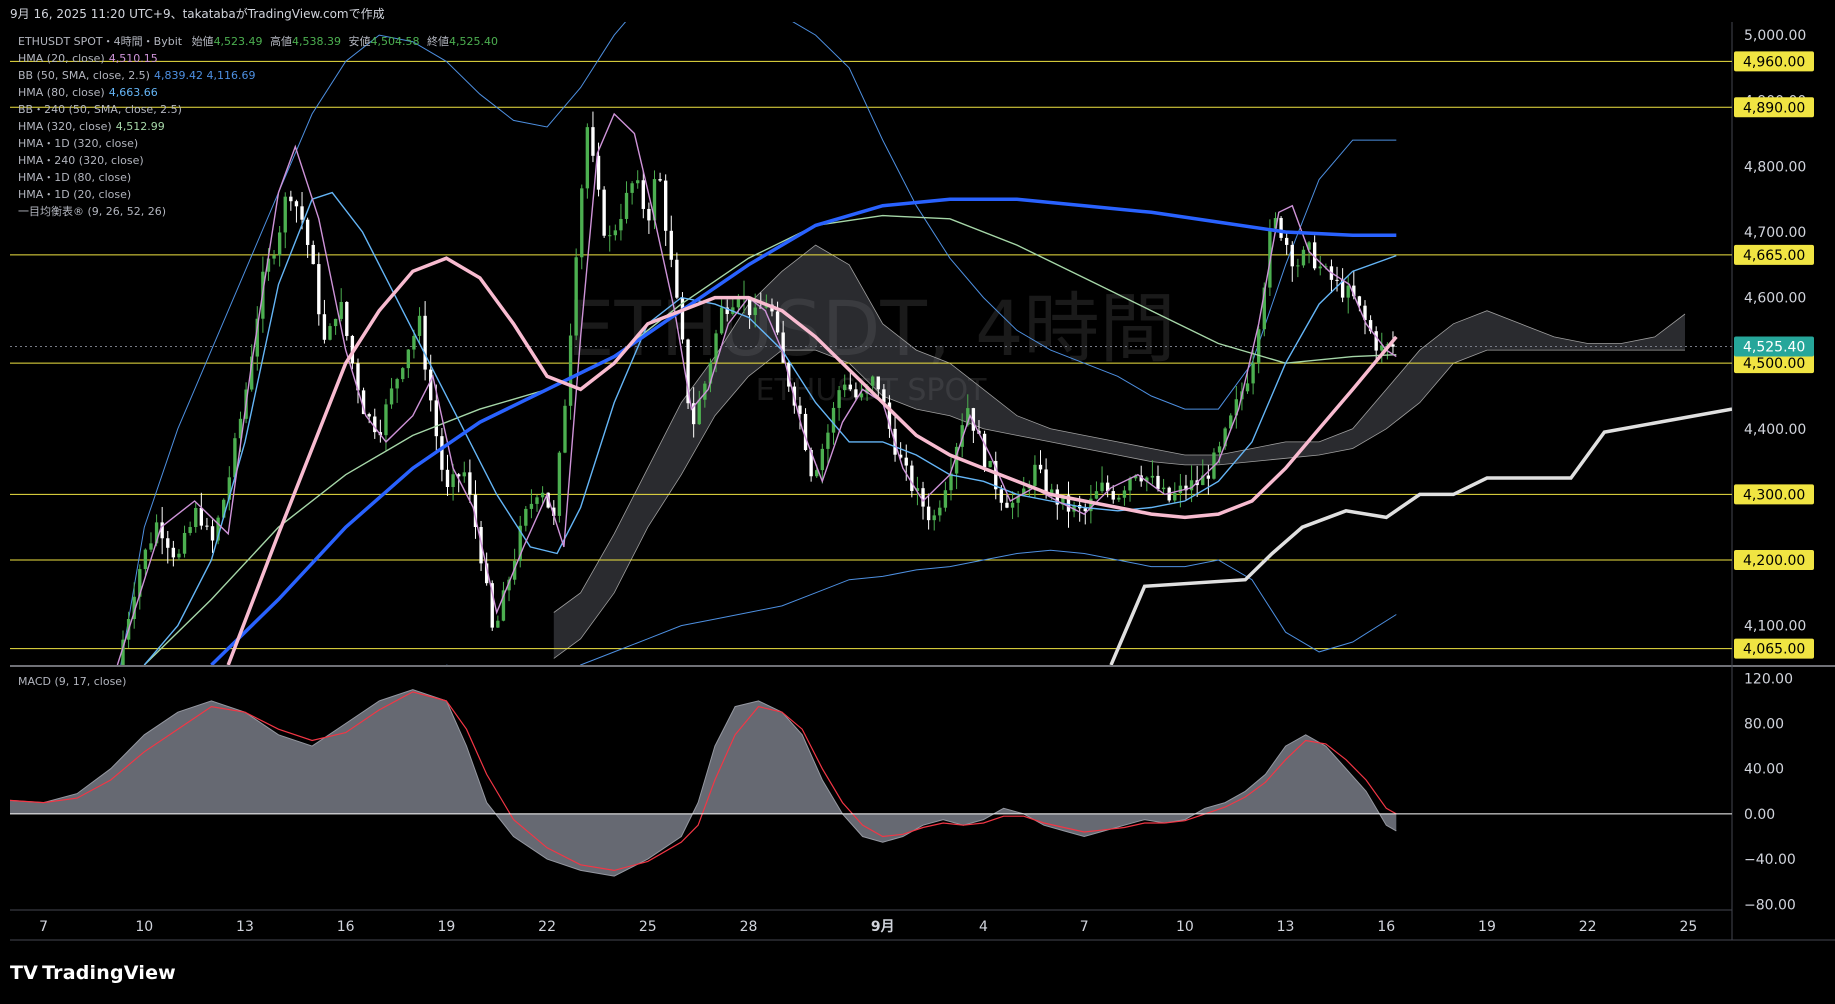 This screenshot has height=1004, width=1835. What do you see at coordinates (75, 177) in the screenshot?
I see `indicator-name: HMA・1D (80, close)` at bounding box center [75, 177].